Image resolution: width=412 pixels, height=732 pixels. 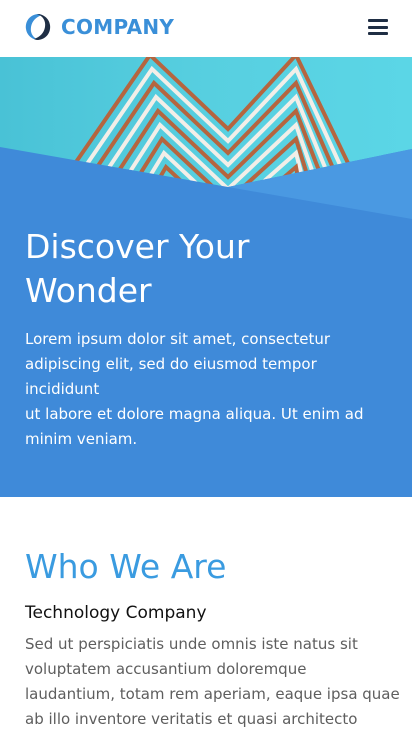 What do you see at coordinates (38, 27) in the screenshot?
I see `swoosh-logo-icon` at bounding box center [38, 27].